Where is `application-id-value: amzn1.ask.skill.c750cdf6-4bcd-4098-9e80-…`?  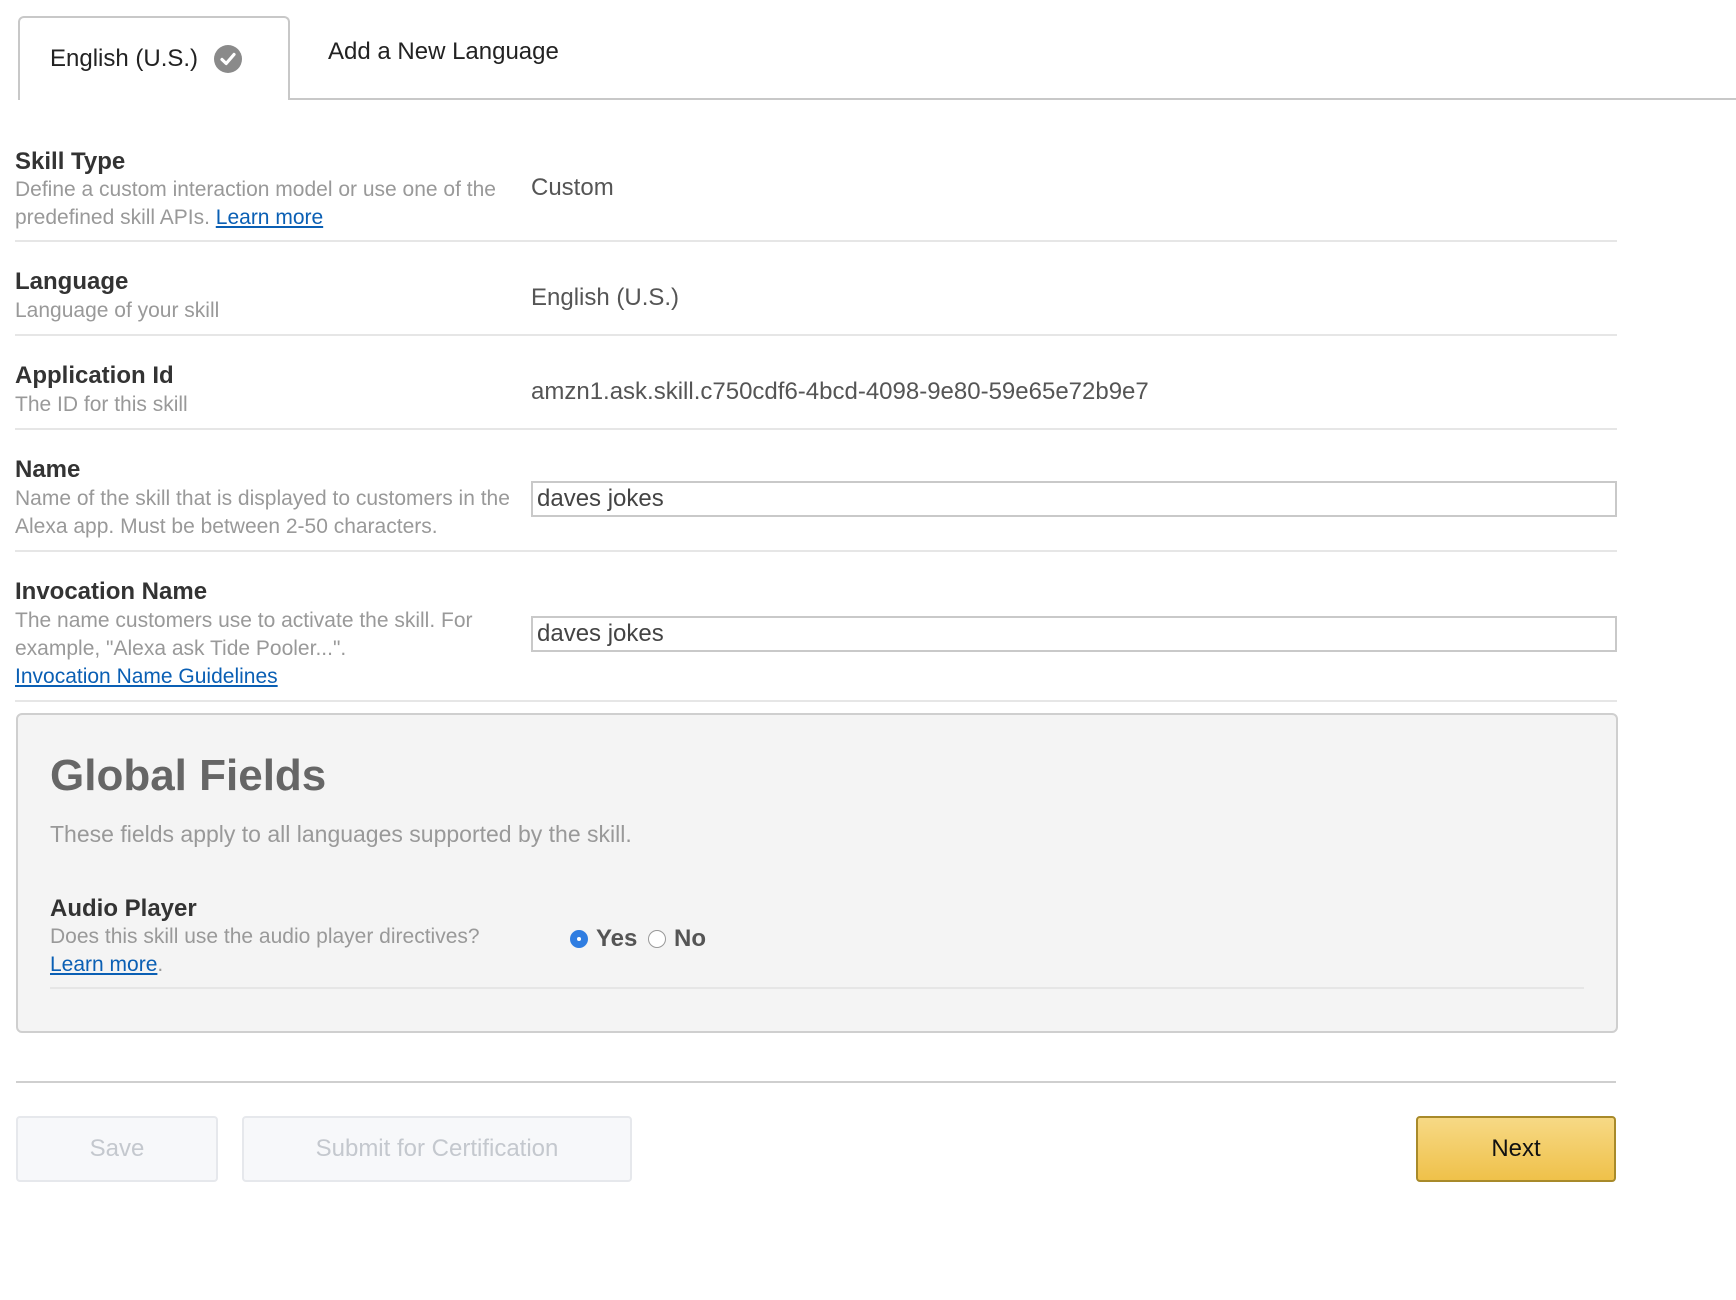 application-id-value: amzn1.ask.skill.c750cdf6-4bcd-4098-9e80-… is located at coordinates (840, 391).